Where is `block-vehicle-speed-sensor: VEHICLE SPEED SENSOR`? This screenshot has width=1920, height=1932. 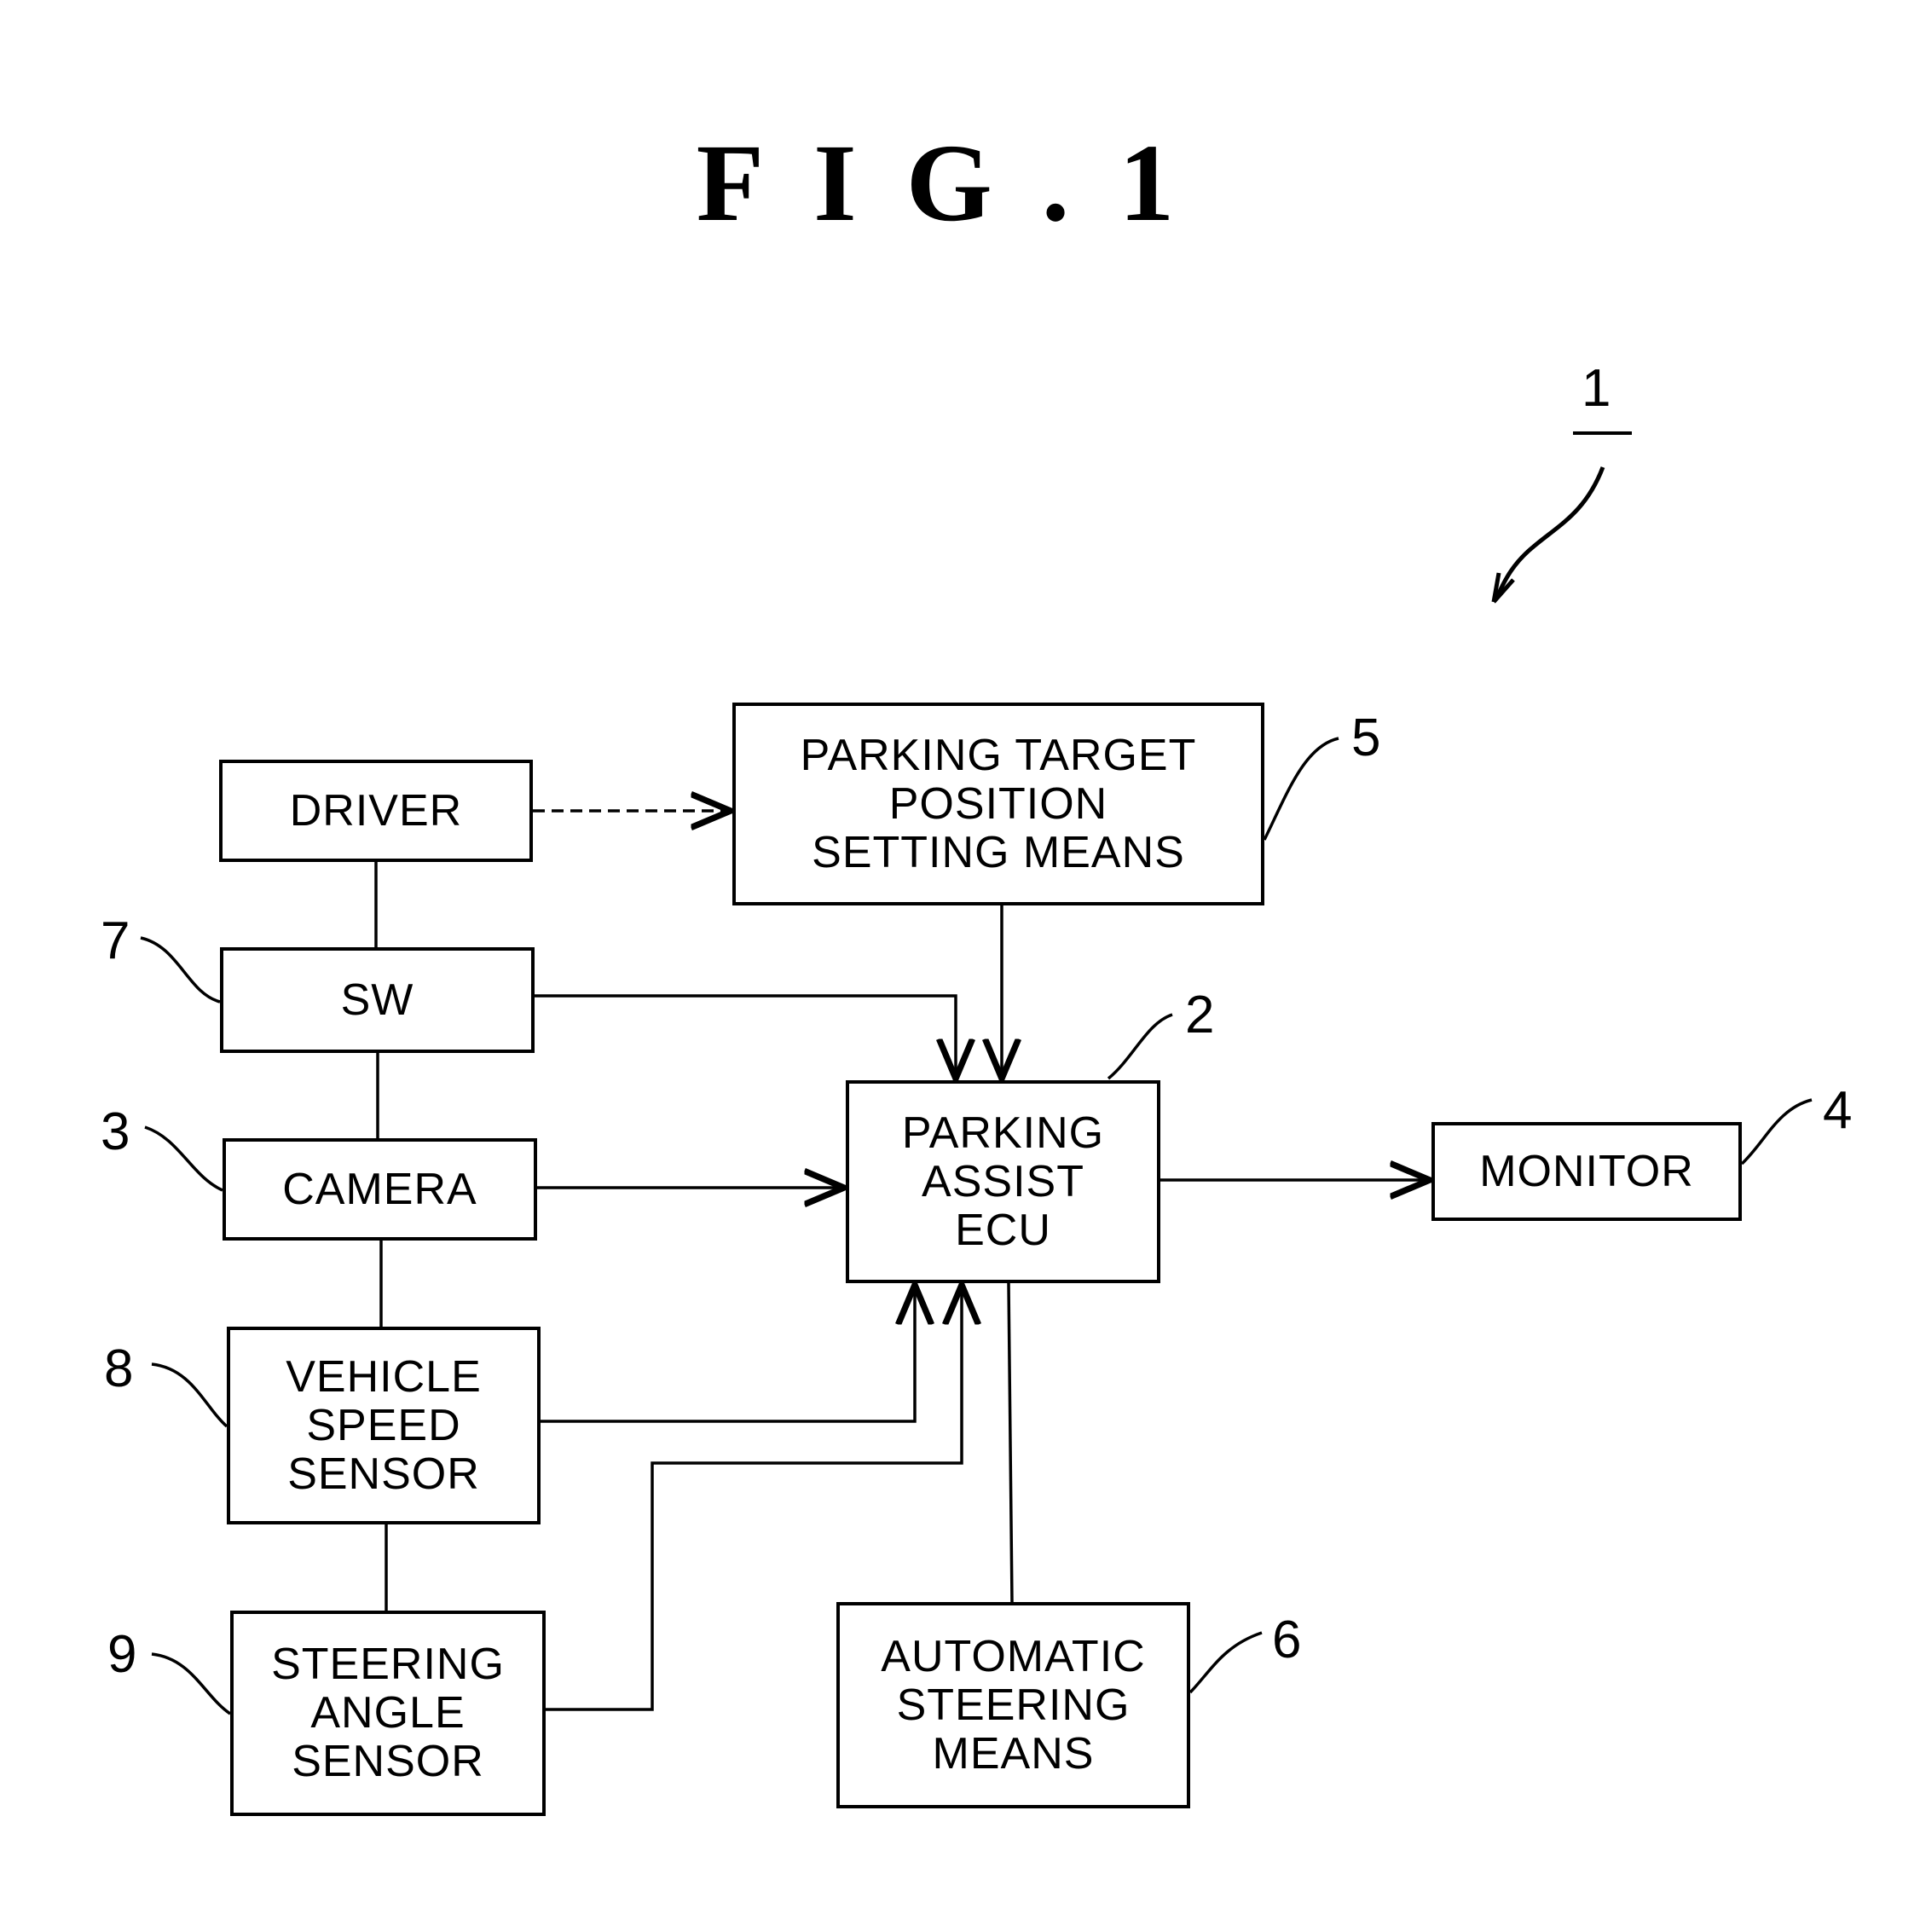
block-vehicle-speed-sensor: VEHICLE SPEED SENSOR is located at coordinates (384, 1425).